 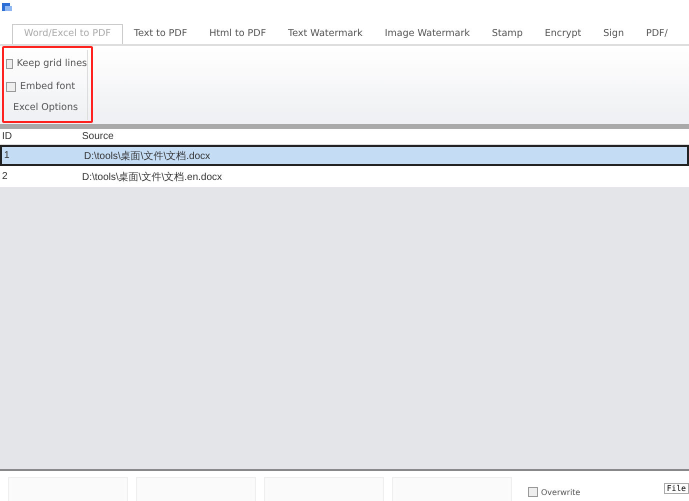 What do you see at coordinates (657, 36) in the screenshot?
I see `tab: PDF/` at bounding box center [657, 36].